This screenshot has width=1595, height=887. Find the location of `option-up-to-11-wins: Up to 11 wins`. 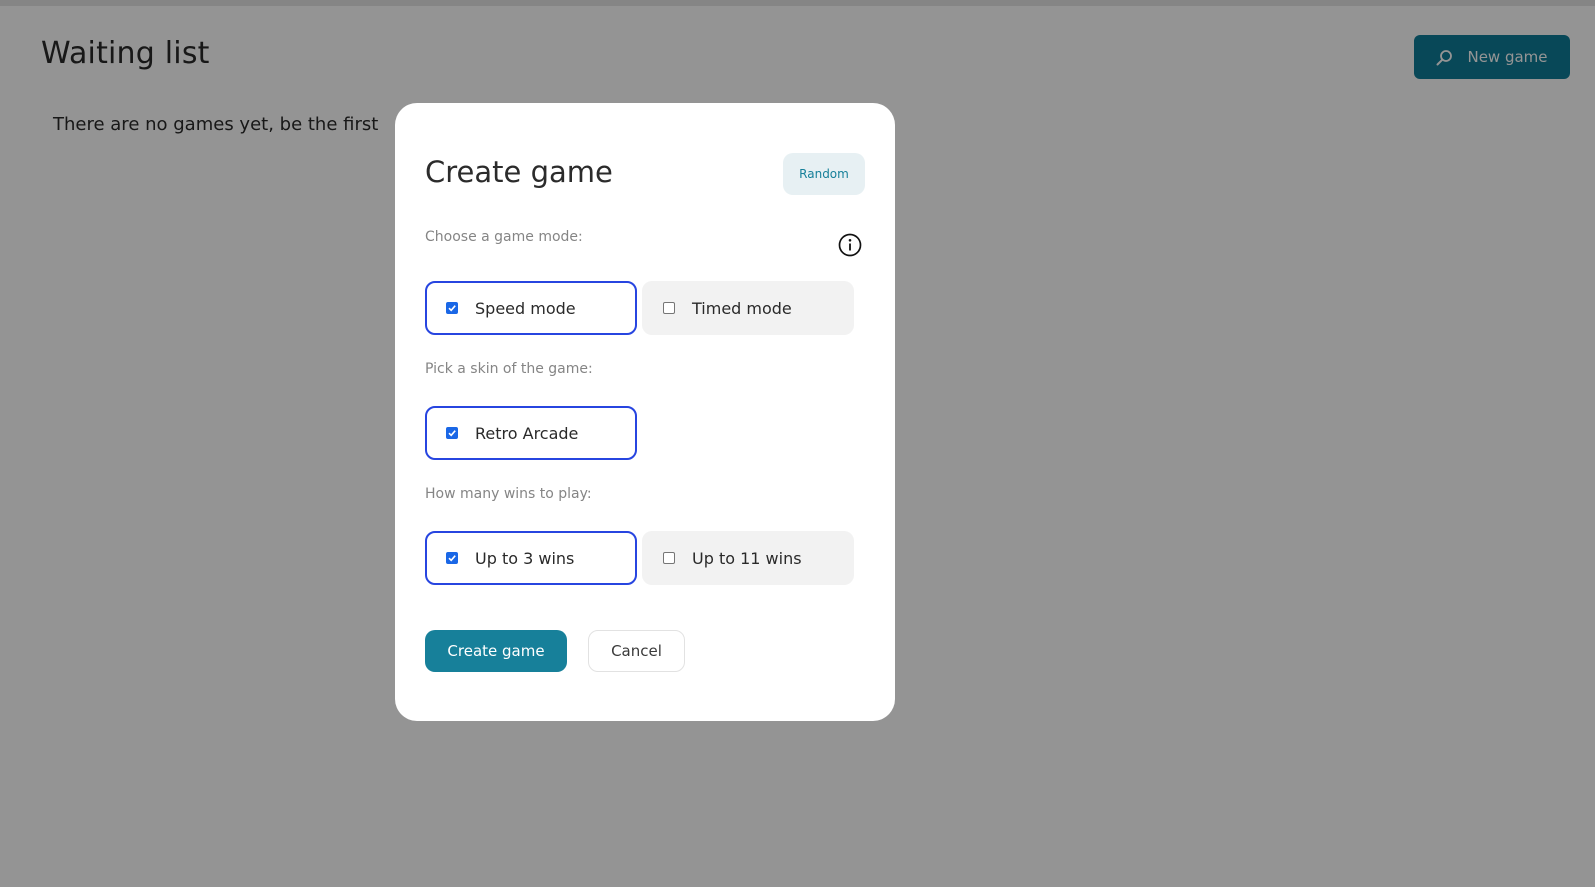

option-up-to-11-wins: Up to 11 wins is located at coordinates (748, 558).